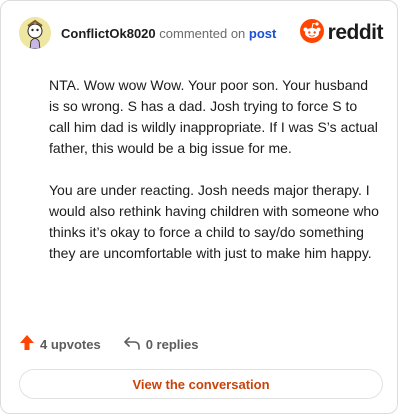  What do you see at coordinates (108, 344) in the screenshot?
I see `comment-footer: 4 upvotes 0 replies` at bounding box center [108, 344].